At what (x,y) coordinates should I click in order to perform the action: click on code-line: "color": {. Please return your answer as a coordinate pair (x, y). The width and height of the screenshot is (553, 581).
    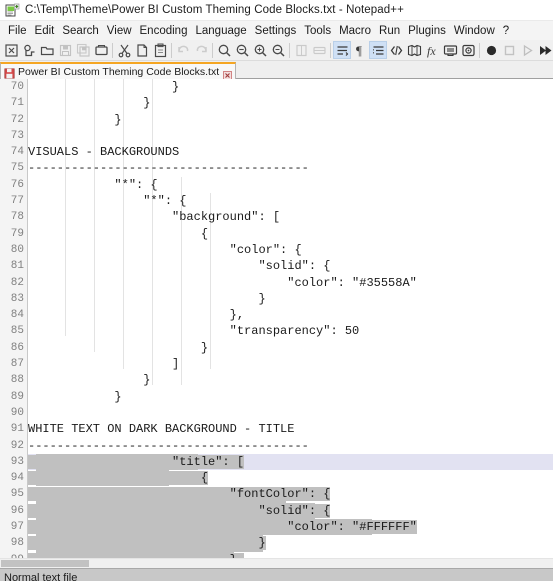
    Looking at the image, I should click on (165, 249).